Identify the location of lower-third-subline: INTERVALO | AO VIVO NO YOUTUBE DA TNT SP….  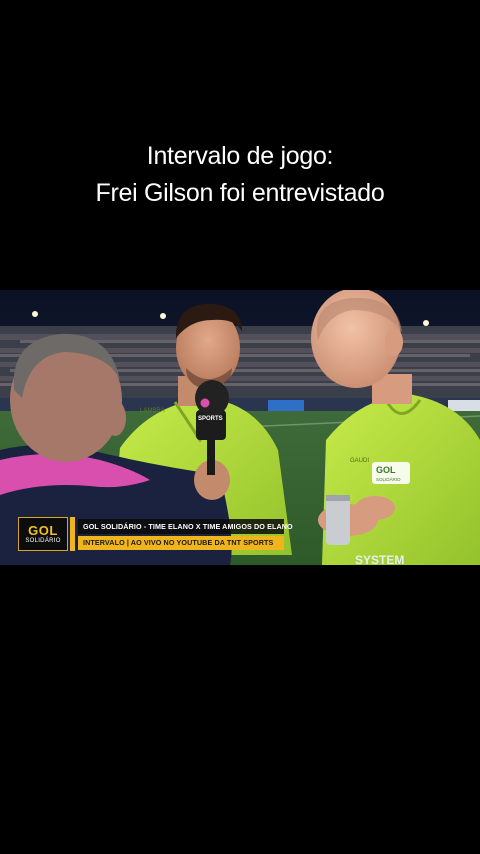
(181, 543).